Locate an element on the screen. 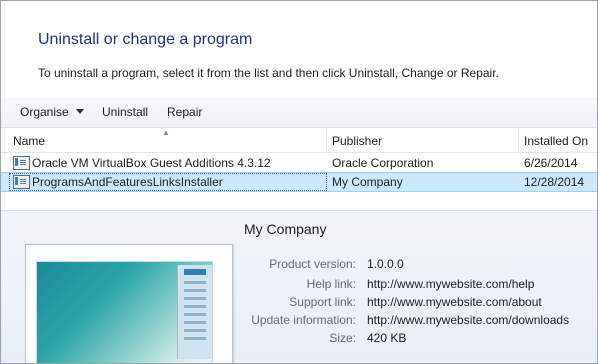 The height and width of the screenshot is (364, 598). program-installed-on: 6/26/2014 is located at coordinates (551, 163).